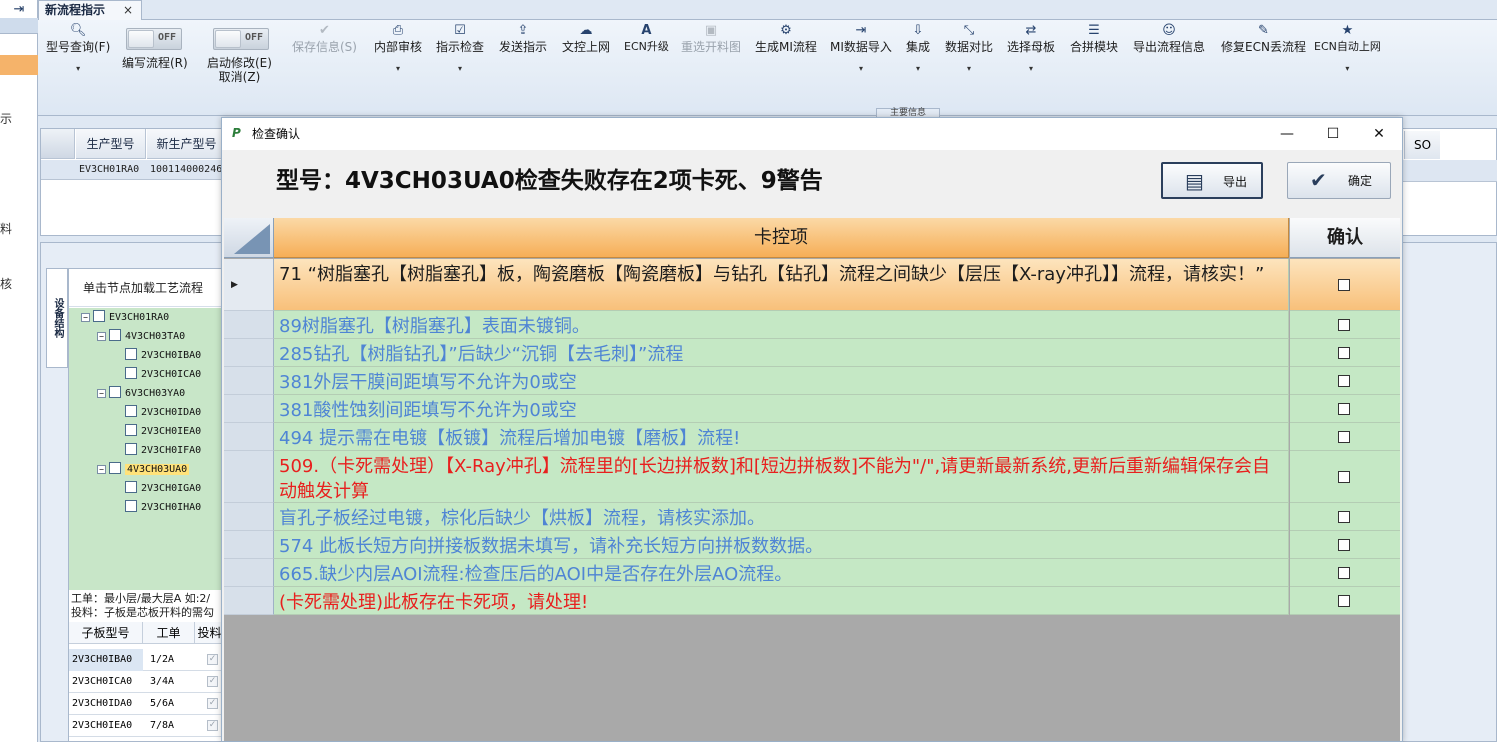  What do you see at coordinates (1422, 145) in the screenshot?
I see `column-header: SO` at bounding box center [1422, 145].